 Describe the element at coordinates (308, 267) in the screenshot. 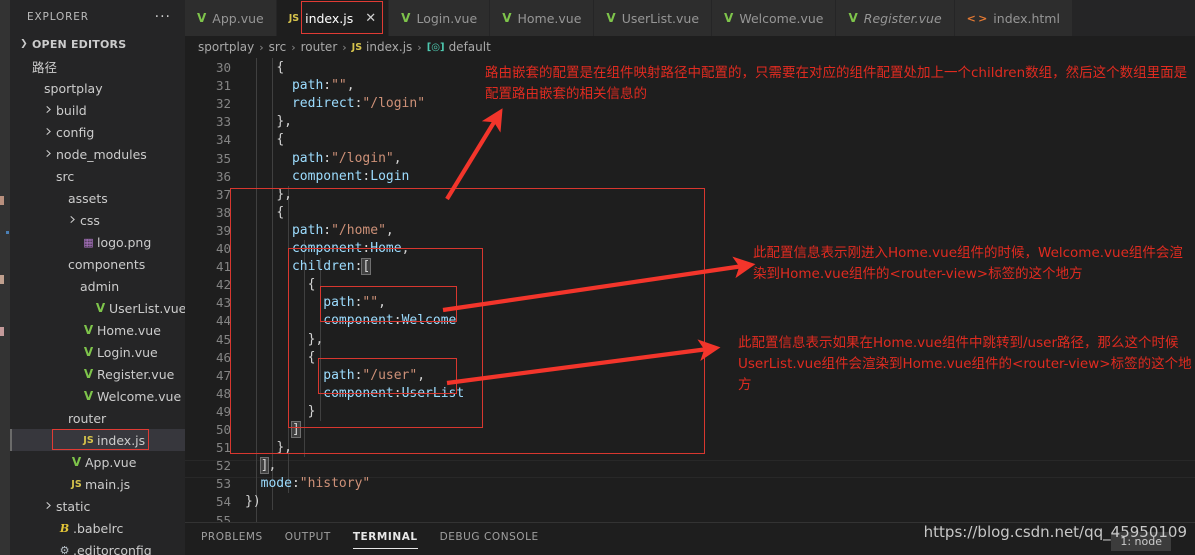

I see `code-line: children:[` at that location.